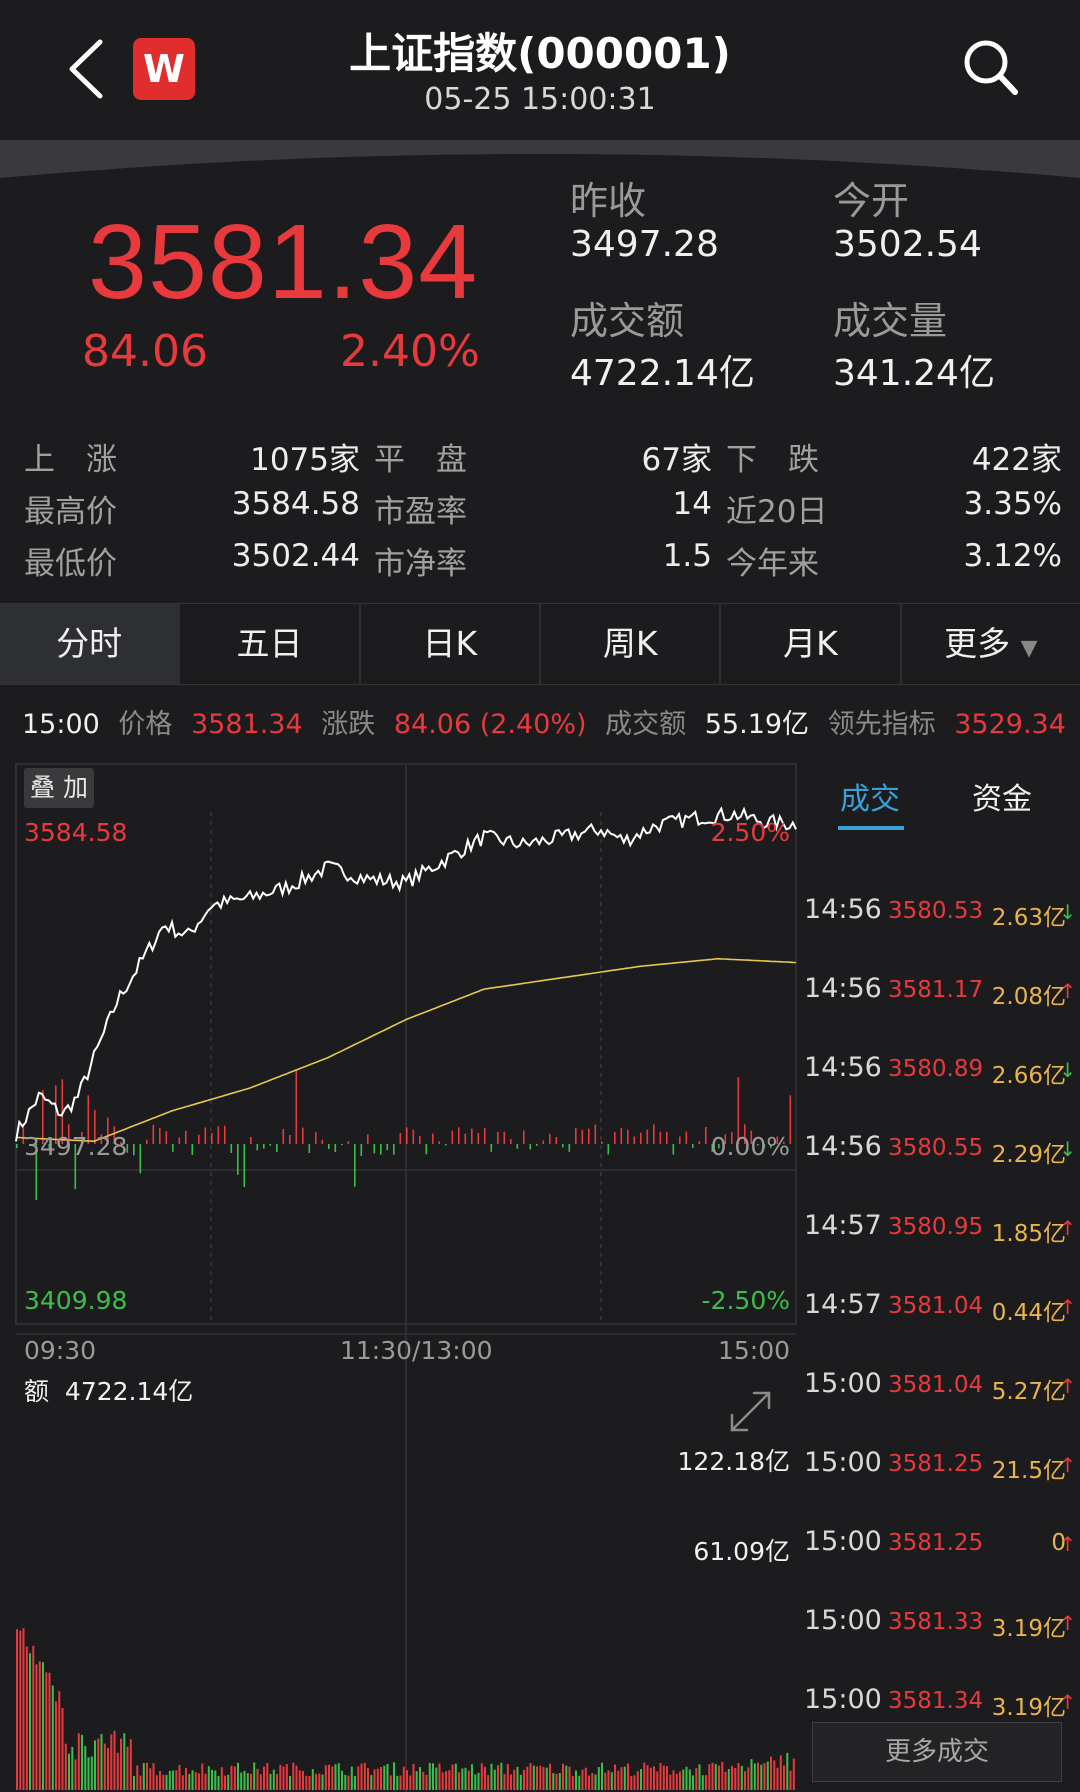 This screenshot has width=1080, height=1792. What do you see at coordinates (90, 644) in the screenshot?
I see `tab-intraday: 分时` at bounding box center [90, 644].